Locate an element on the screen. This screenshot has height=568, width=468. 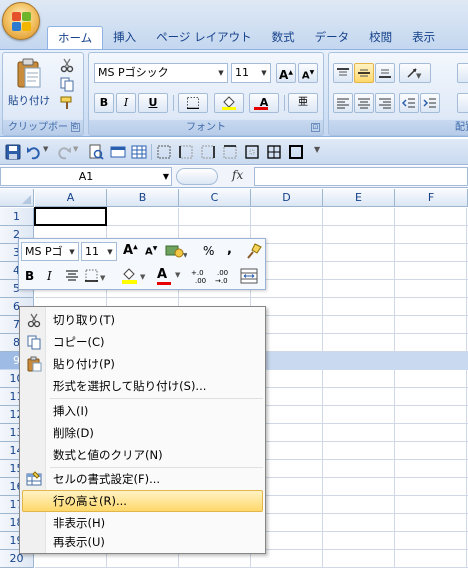
mini-shrink-font-button: A▼ is located at coordinates (151, 251).